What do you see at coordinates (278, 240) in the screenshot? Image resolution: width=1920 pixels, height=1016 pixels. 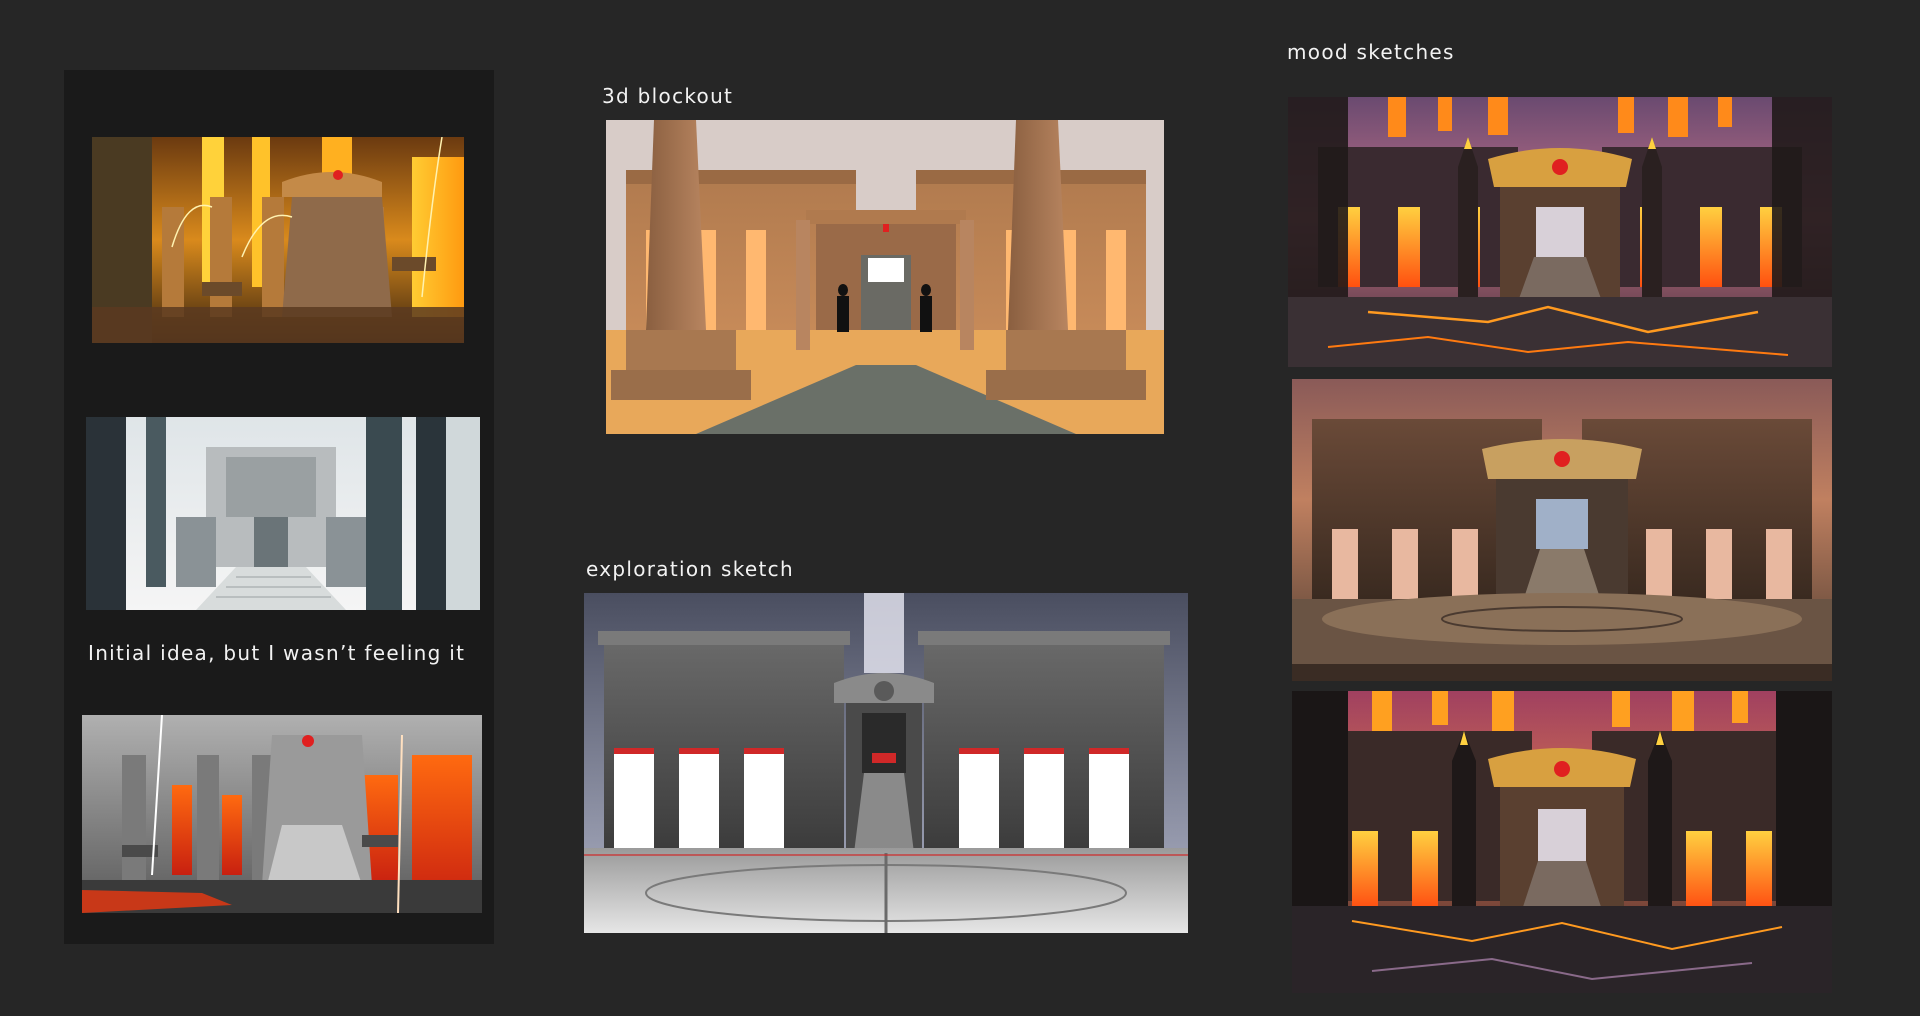 I see `initial-lava-temple-image` at bounding box center [278, 240].